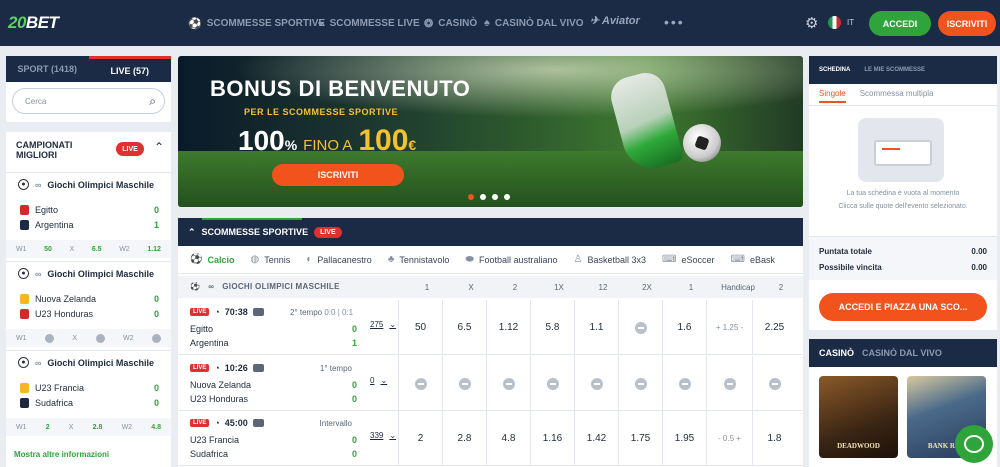 The image size is (1000, 467). I want to click on language-label: IT, so click(850, 22).